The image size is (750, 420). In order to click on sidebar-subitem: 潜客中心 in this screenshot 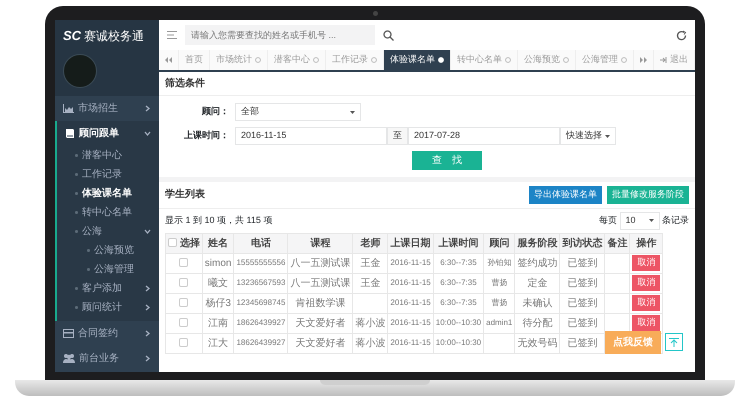, I will do `click(108, 155)`.